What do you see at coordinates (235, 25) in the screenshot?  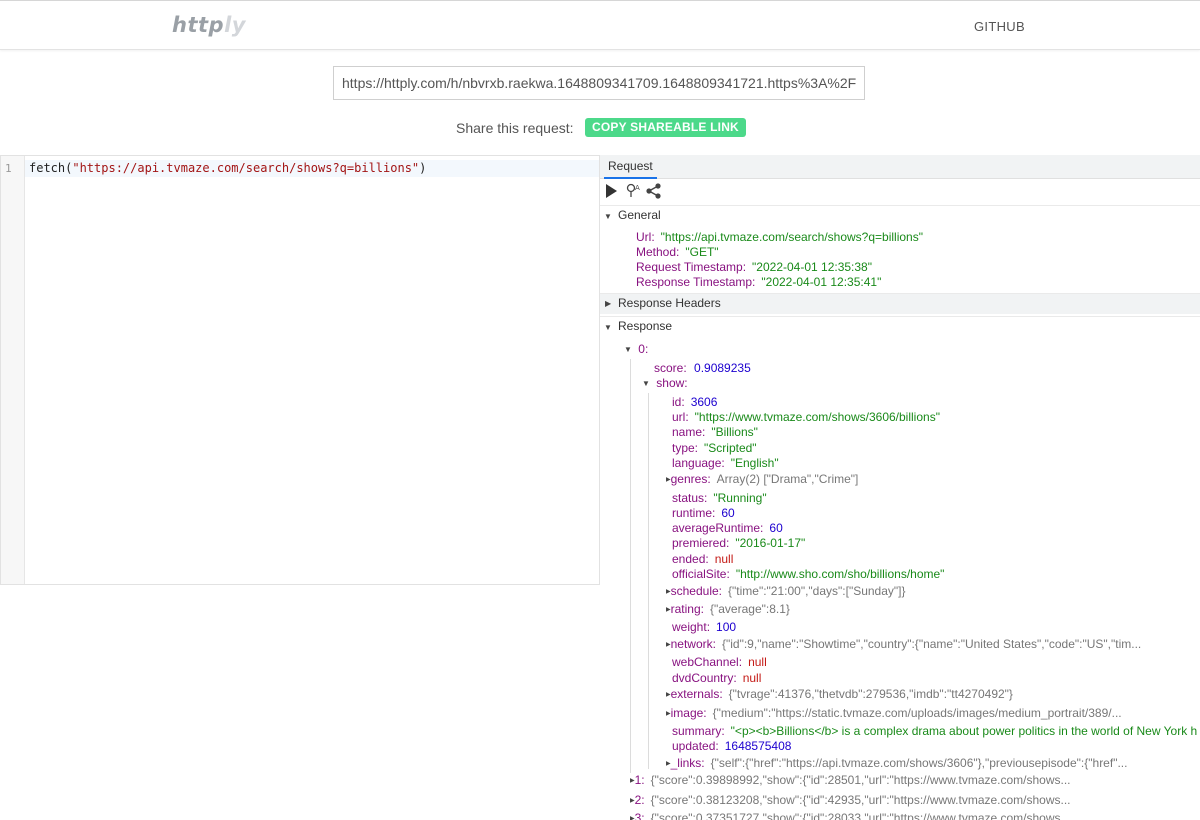 I see `logo-part-2: ly` at bounding box center [235, 25].